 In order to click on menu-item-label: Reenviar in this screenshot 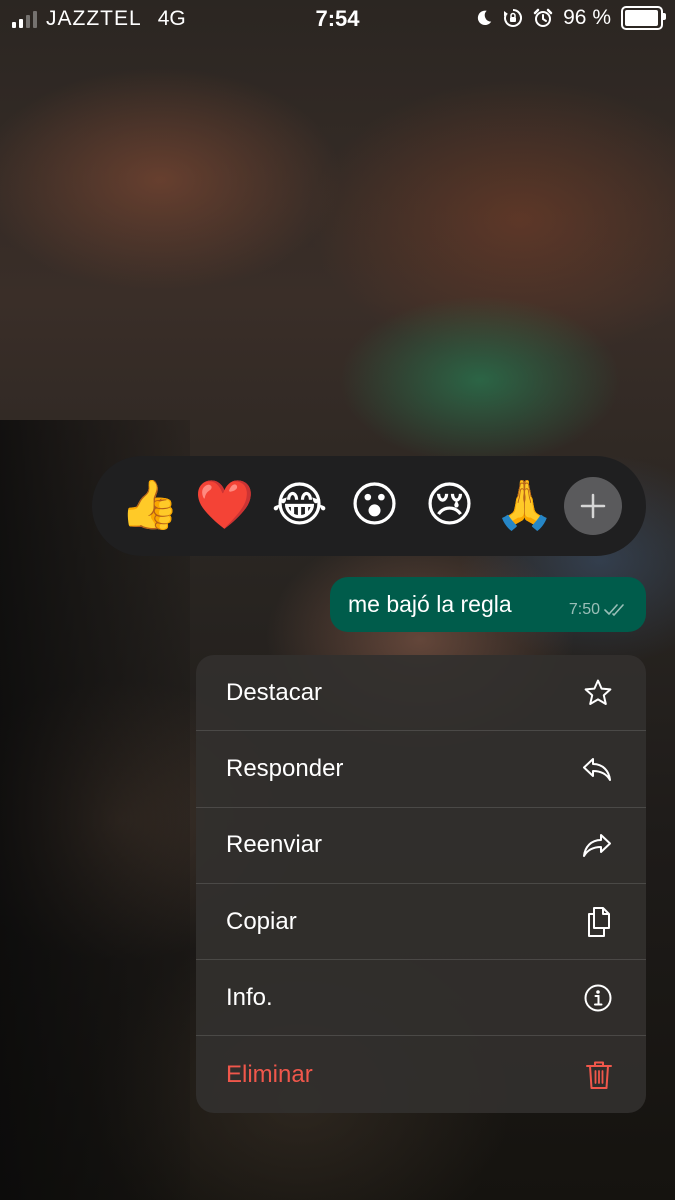, I will do `click(274, 845)`.